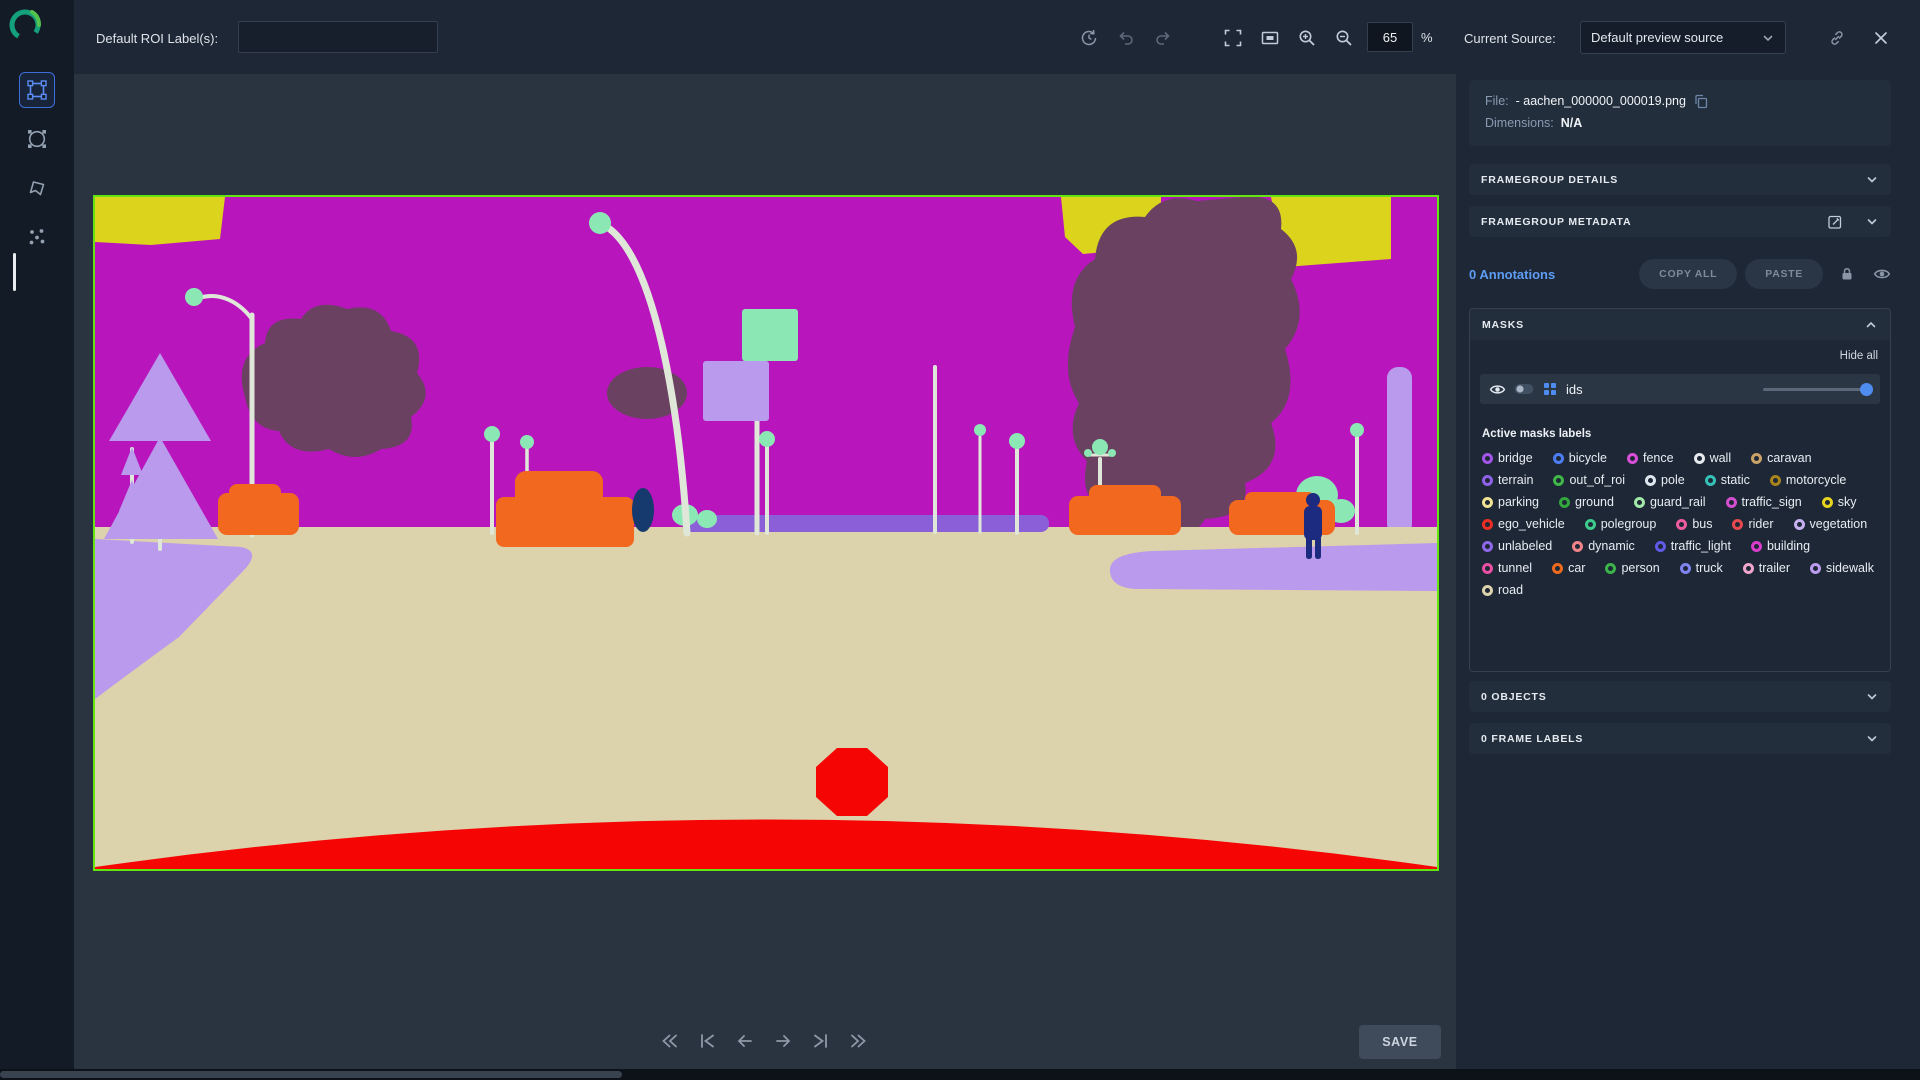  What do you see at coordinates (311, 1074) in the screenshot?
I see `scrollbar-thumb` at bounding box center [311, 1074].